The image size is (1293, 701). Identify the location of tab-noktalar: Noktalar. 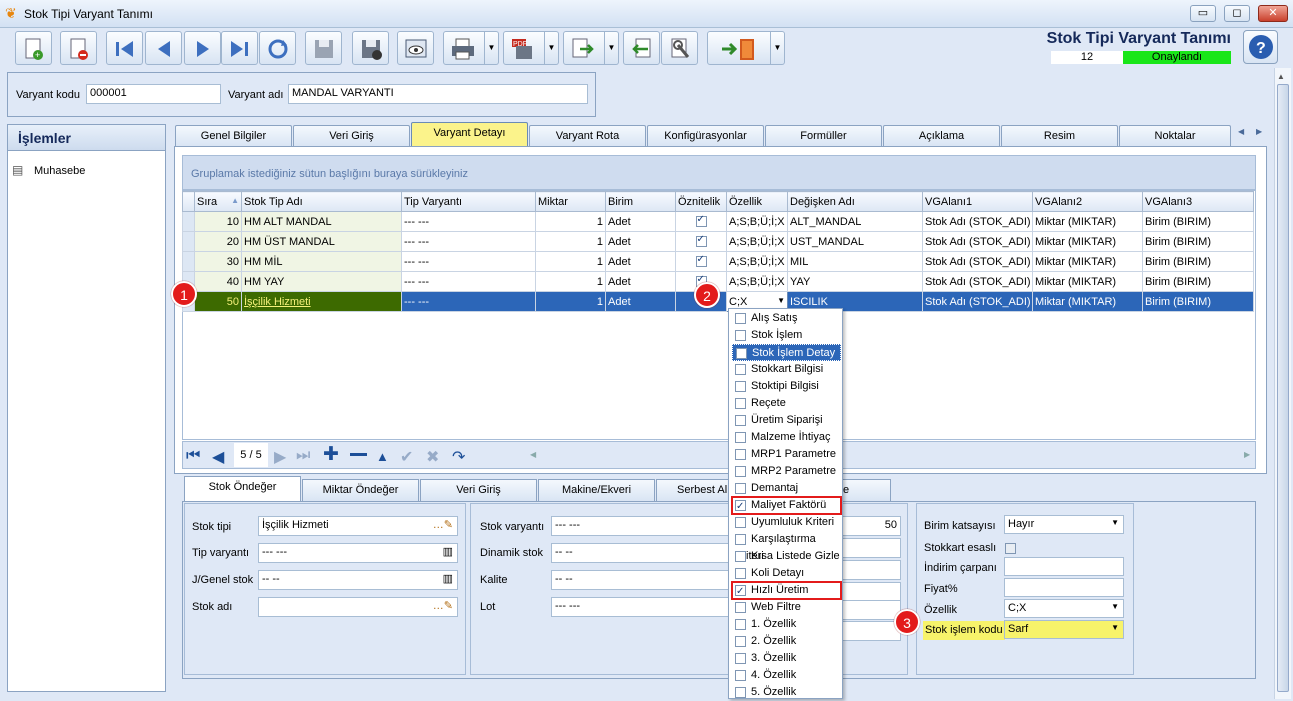
(1175, 135).